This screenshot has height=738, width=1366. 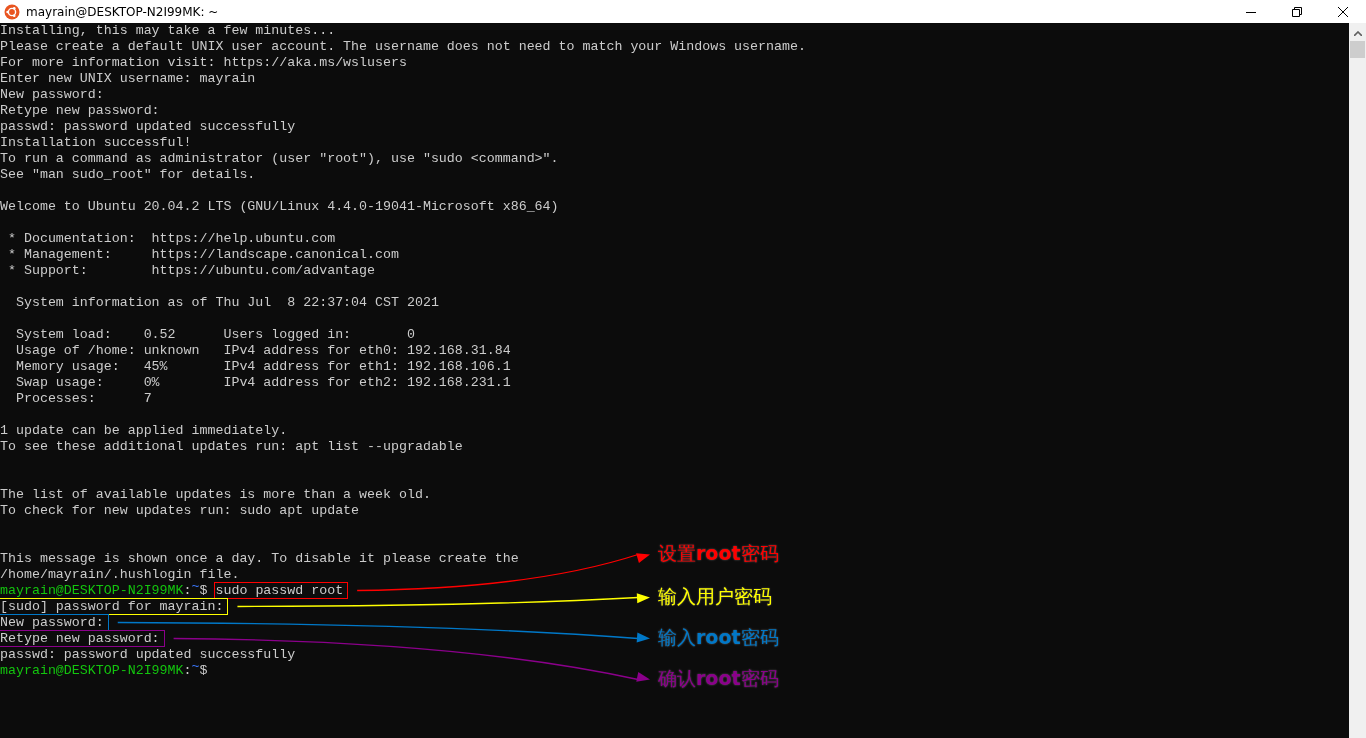 What do you see at coordinates (128, 174) in the screenshot?
I see `output-line: See "man sudo_root" for details.` at bounding box center [128, 174].